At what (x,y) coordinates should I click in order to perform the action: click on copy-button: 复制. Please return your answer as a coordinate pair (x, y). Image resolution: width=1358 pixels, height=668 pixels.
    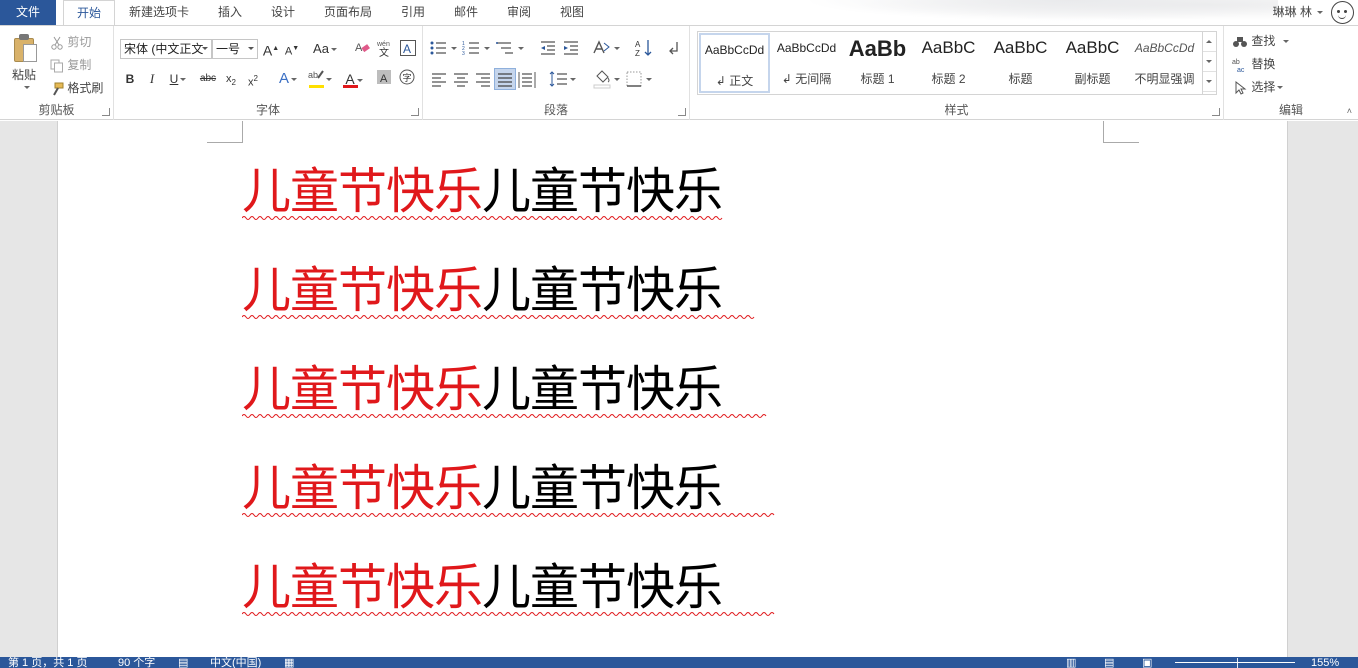
    Looking at the image, I should click on (70, 64).